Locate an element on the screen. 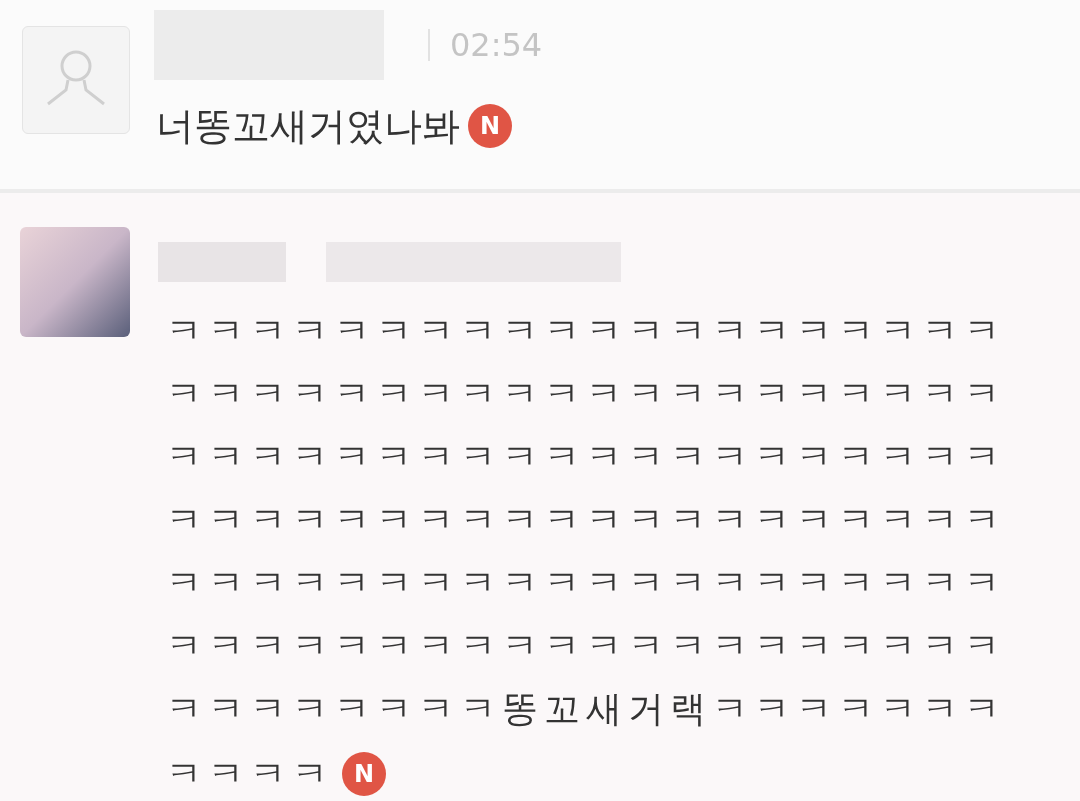  comment-text: 너똥꼬새거였나봐 is located at coordinates (308, 126).